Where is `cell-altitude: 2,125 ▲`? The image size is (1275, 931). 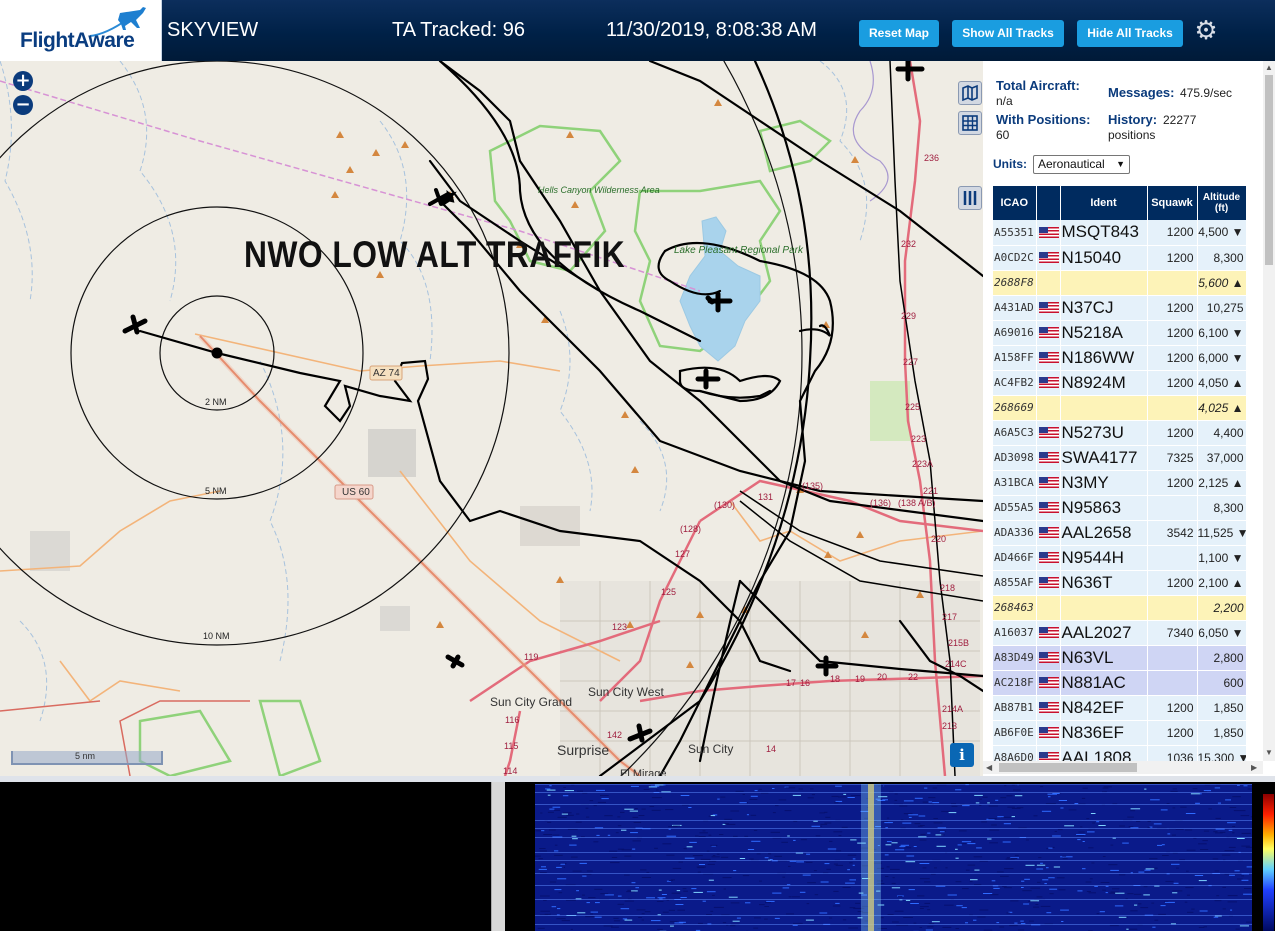 cell-altitude: 2,125 ▲ is located at coordinates (1222, 483).